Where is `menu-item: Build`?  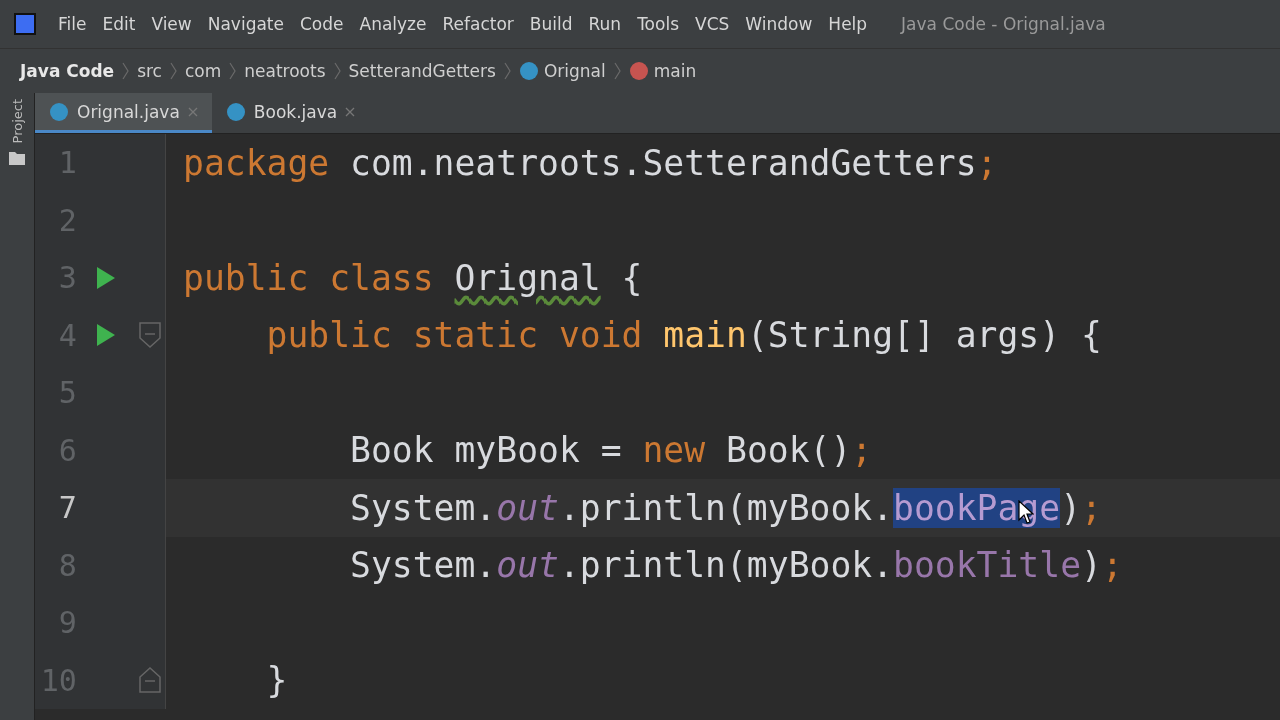 menu-item: Build is located at coordinates (551, 24).